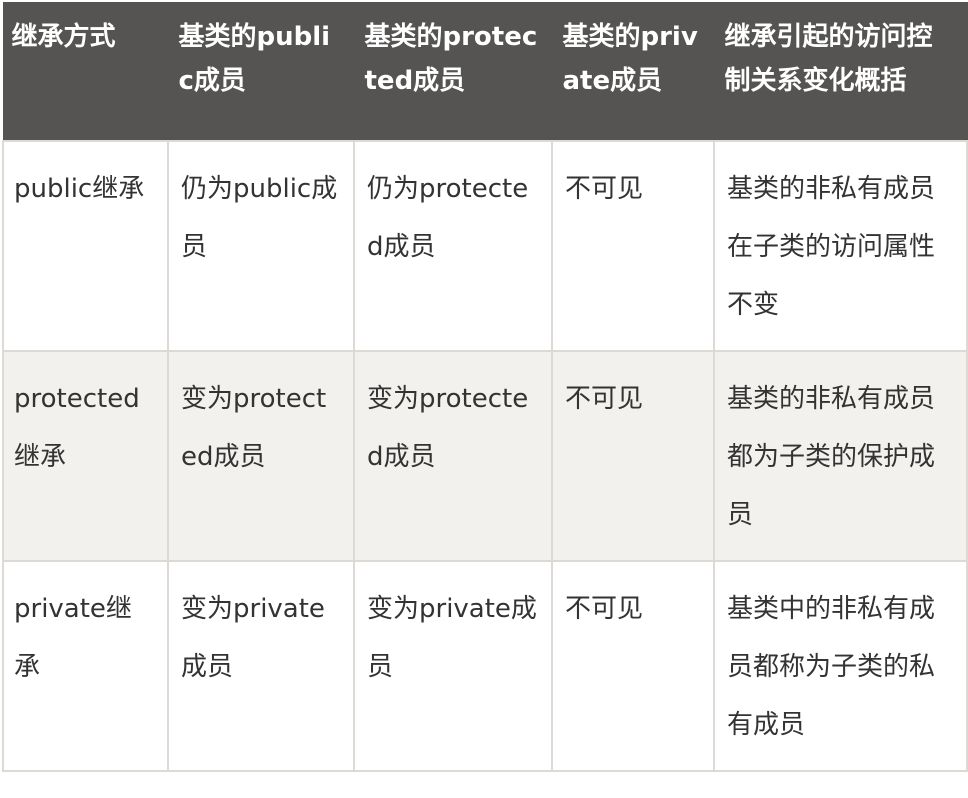 This screenshot has width=968, height=798. Describe the element at coordinates (85, 245) in the screenshot. I see `cell-inheritance-mode: public继承` at that location.